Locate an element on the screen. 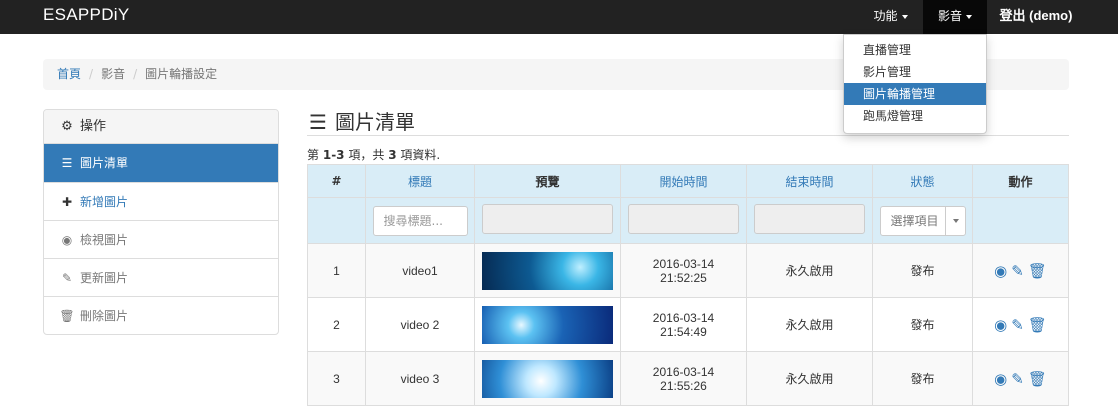 This screenshot has height=420, width=1118. nav-function-label: 功能 is located at coordinates (885, 16).